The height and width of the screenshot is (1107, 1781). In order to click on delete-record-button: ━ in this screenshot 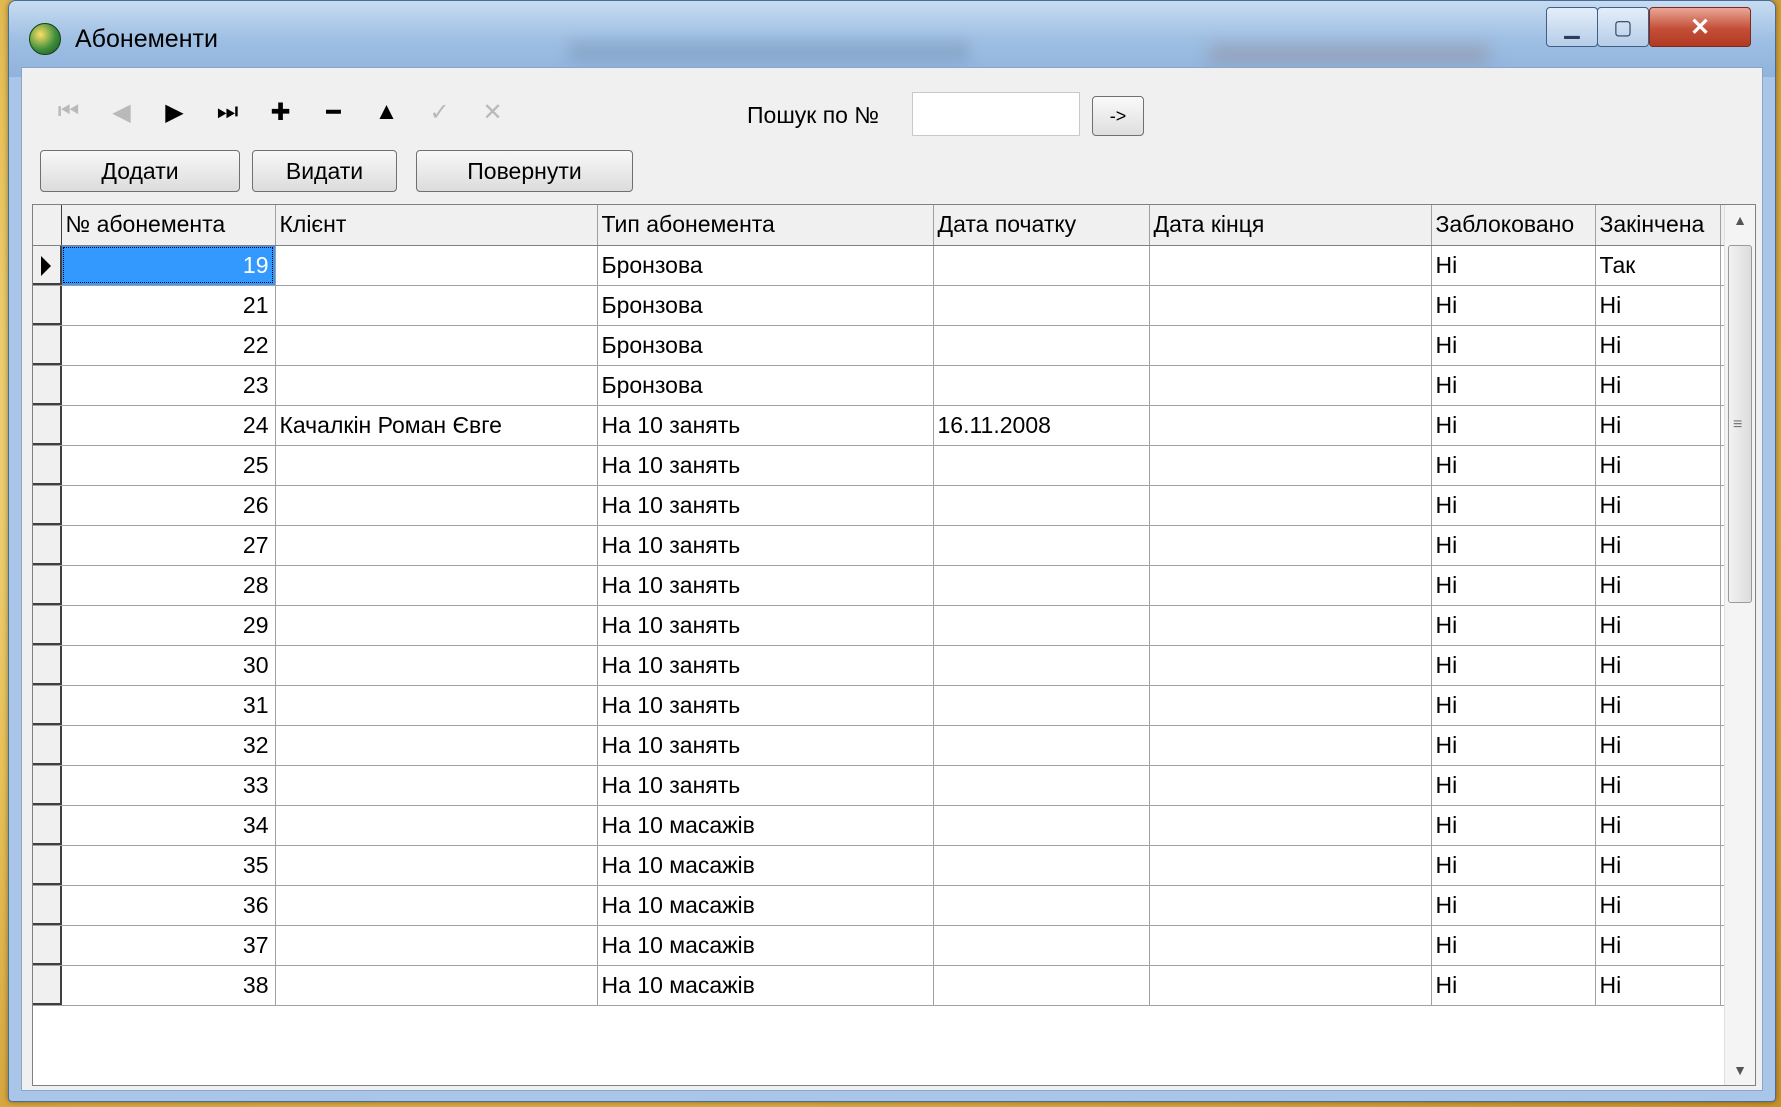, I will do `click(333, 112)`.